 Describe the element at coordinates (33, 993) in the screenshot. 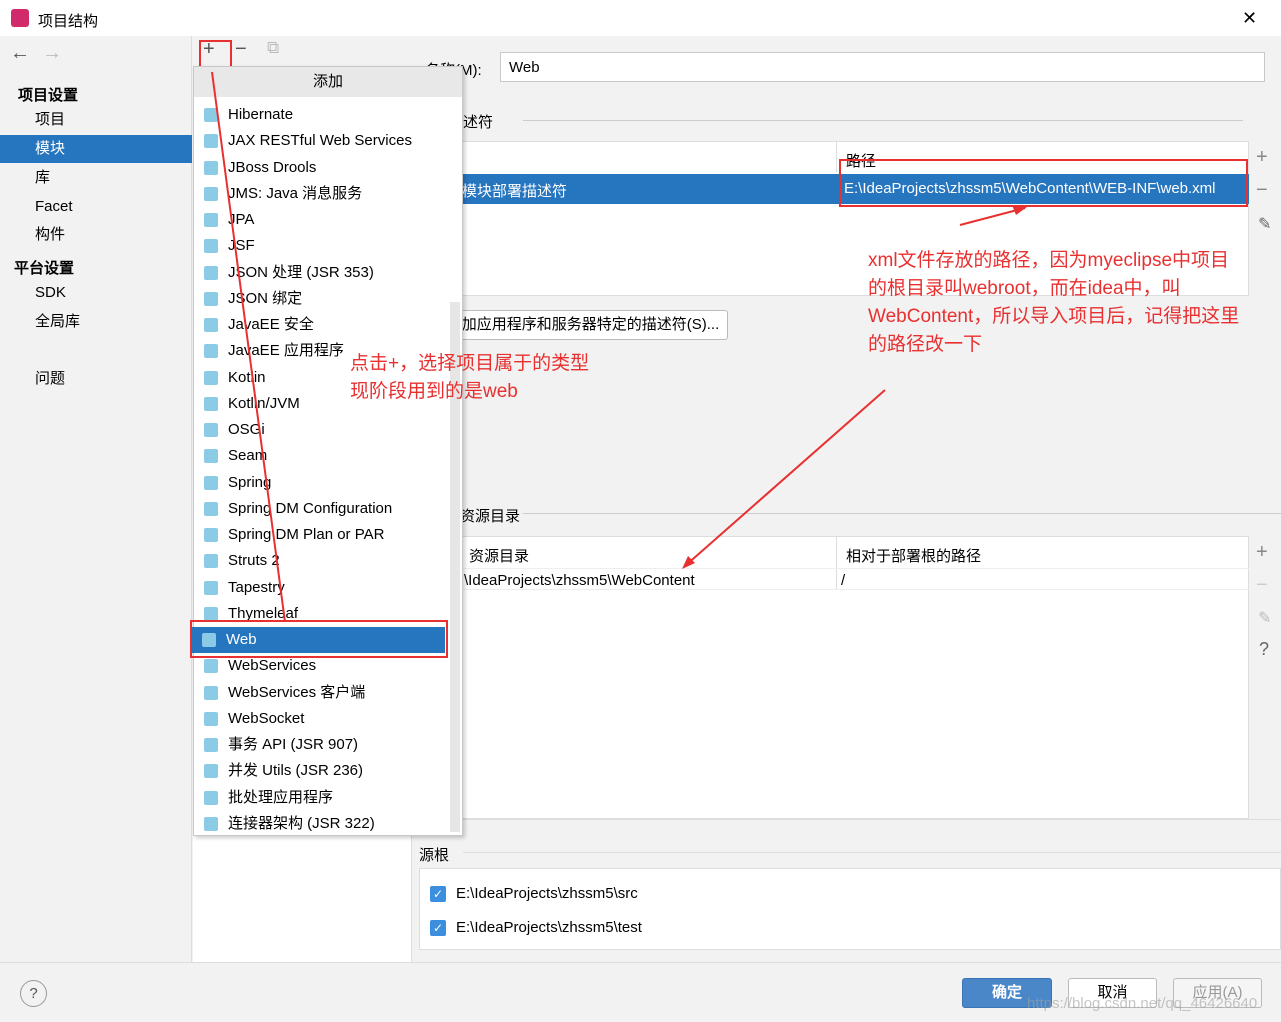

I see `help-button: ?` at that location.